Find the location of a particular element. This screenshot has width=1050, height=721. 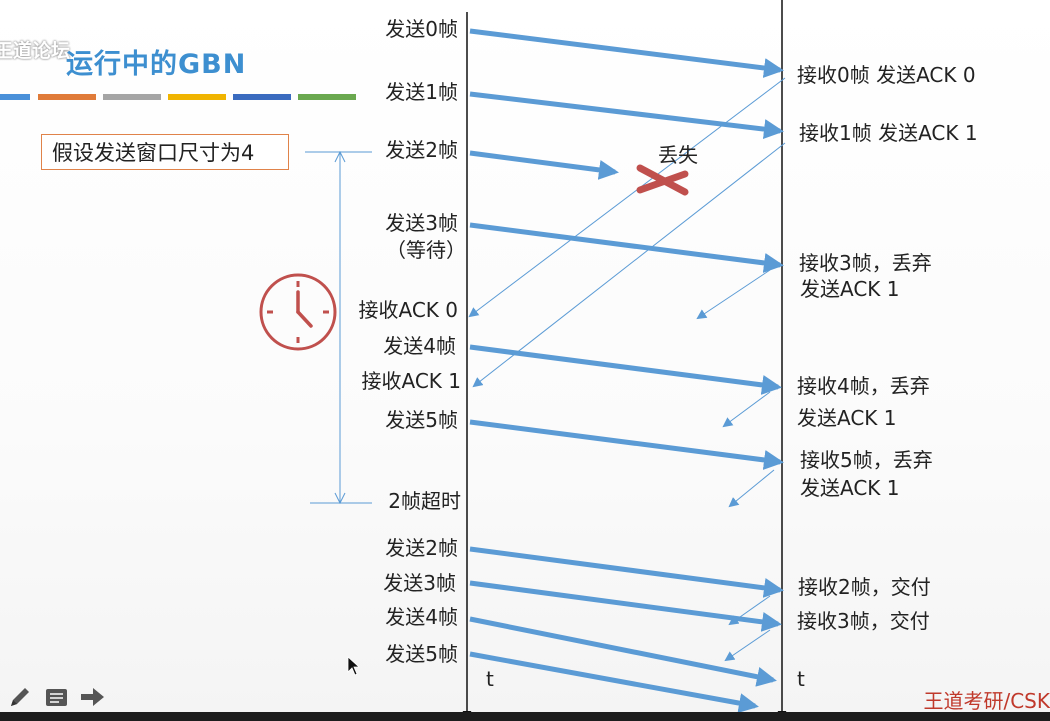

pencil-icon is located at coordinates (20, 697).